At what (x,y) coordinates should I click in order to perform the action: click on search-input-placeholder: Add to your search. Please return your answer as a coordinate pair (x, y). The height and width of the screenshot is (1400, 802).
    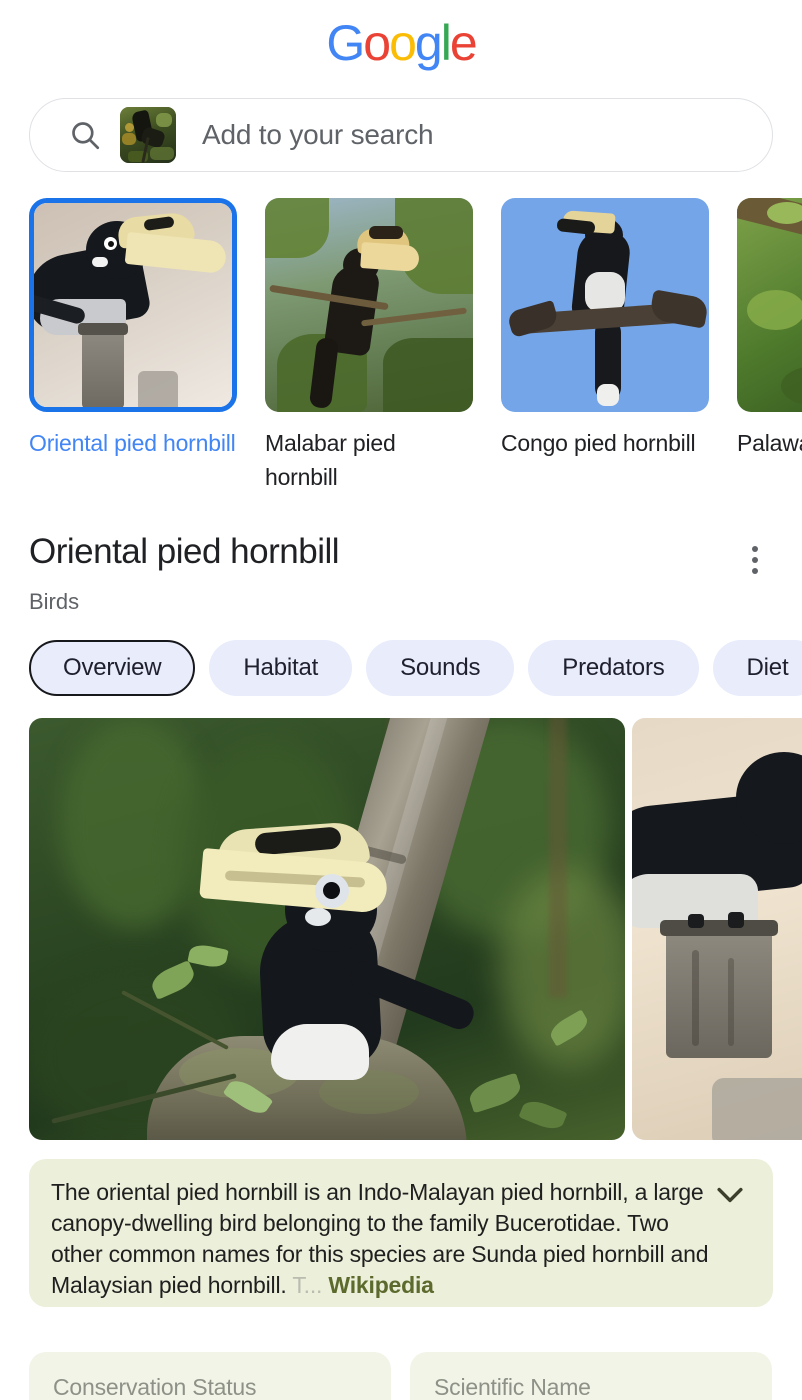
    Looking at the image, I should click on (318, 135).